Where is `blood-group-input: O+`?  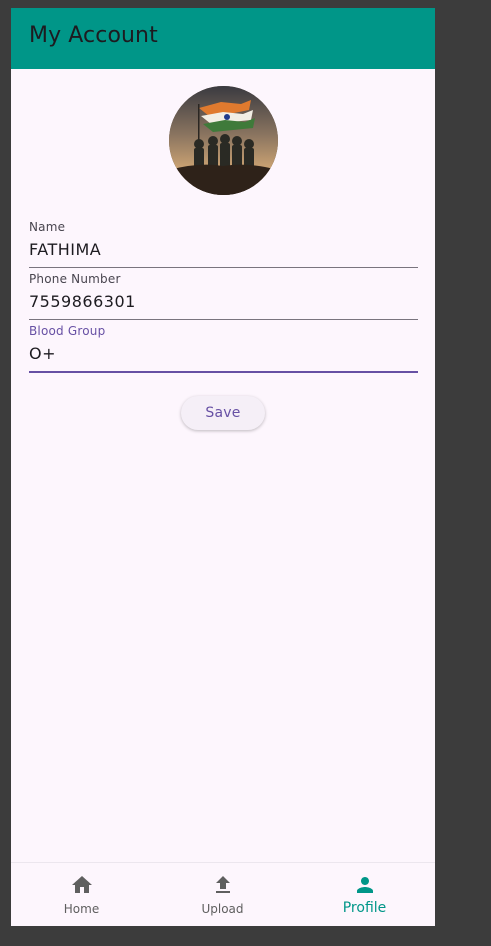 blood-group-input: O+ is located at coordinates (42, 353).